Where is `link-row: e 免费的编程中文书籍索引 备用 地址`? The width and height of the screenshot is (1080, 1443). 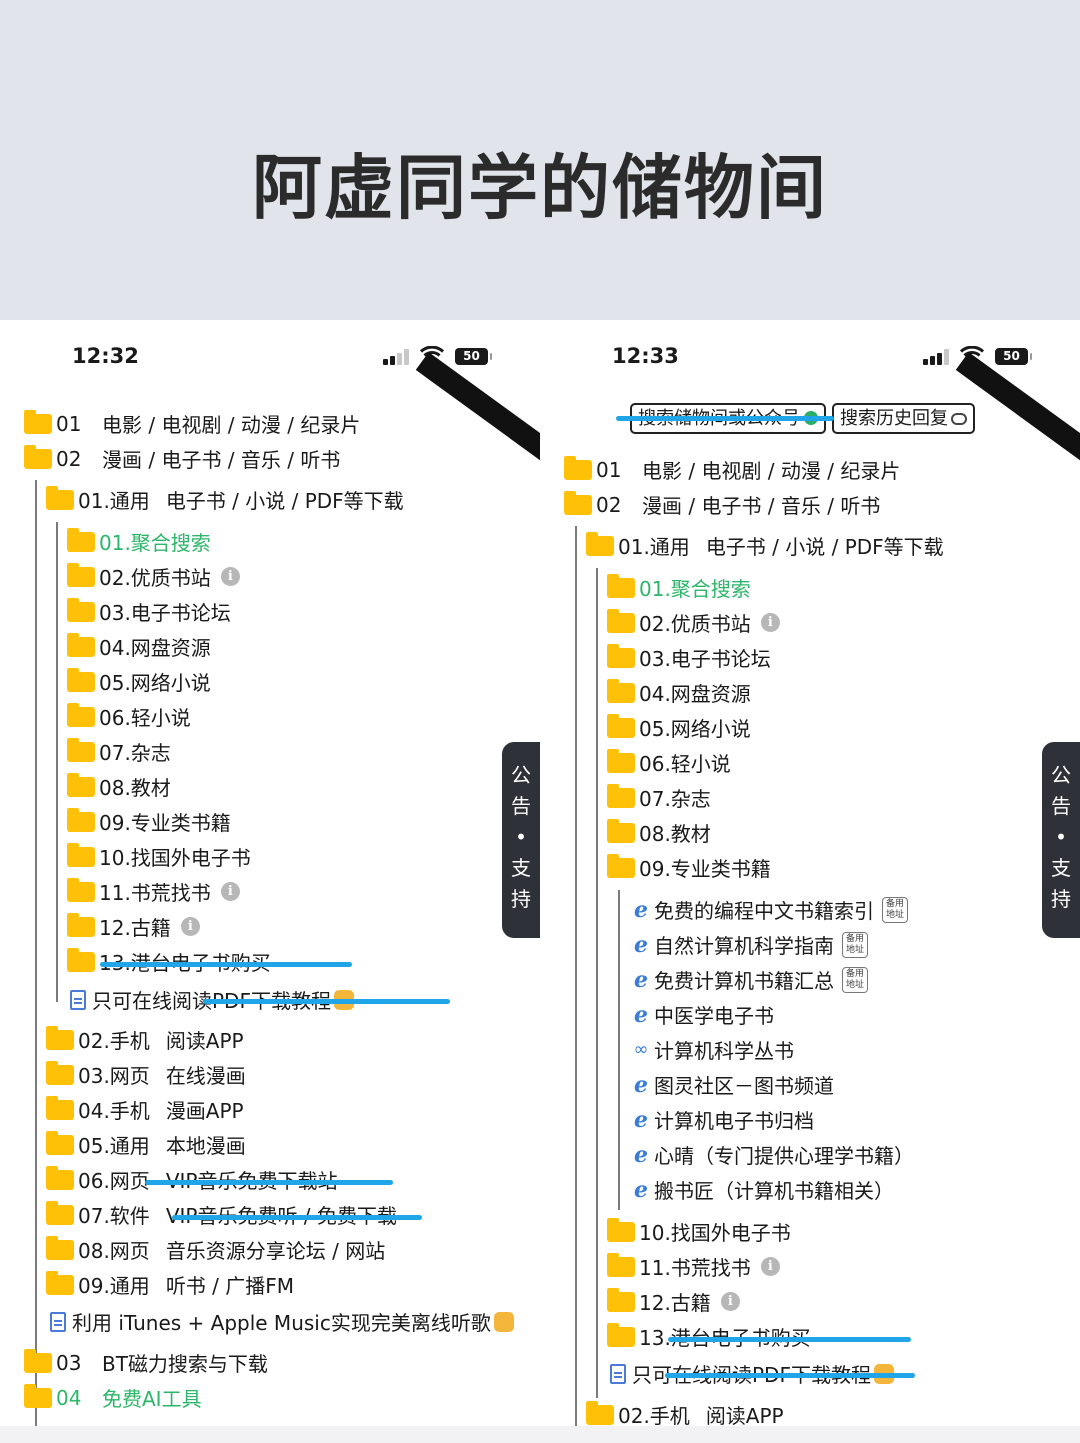 link-row: e 免费的编程中文书籍索引 备用 地址 is located at coordinates (769, 909).